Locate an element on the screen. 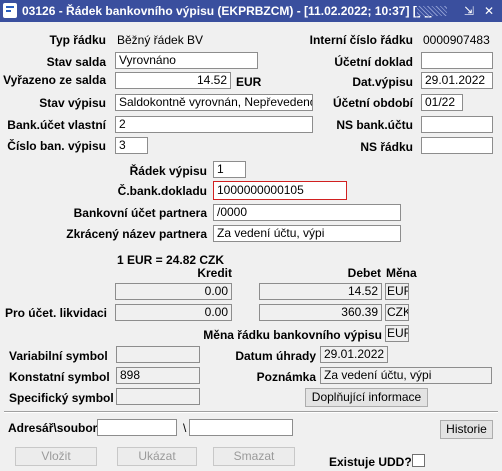 This screenshot has height=471, width=502. adresar-field is located at coordinates (137, 427).